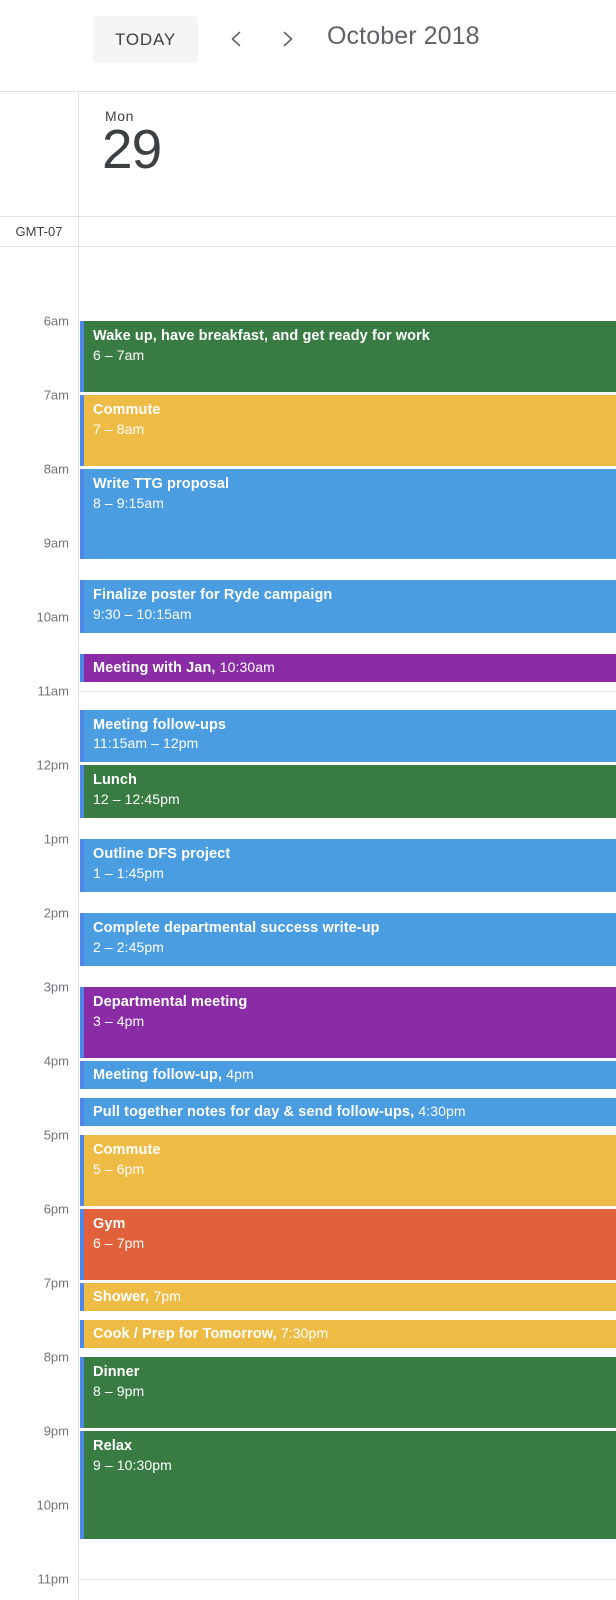 This screenshot has height=1600, width=616. Describe the element at coordinates (52, 617) in the screenshot. I see `hour-label-10am: 10am` at that location.